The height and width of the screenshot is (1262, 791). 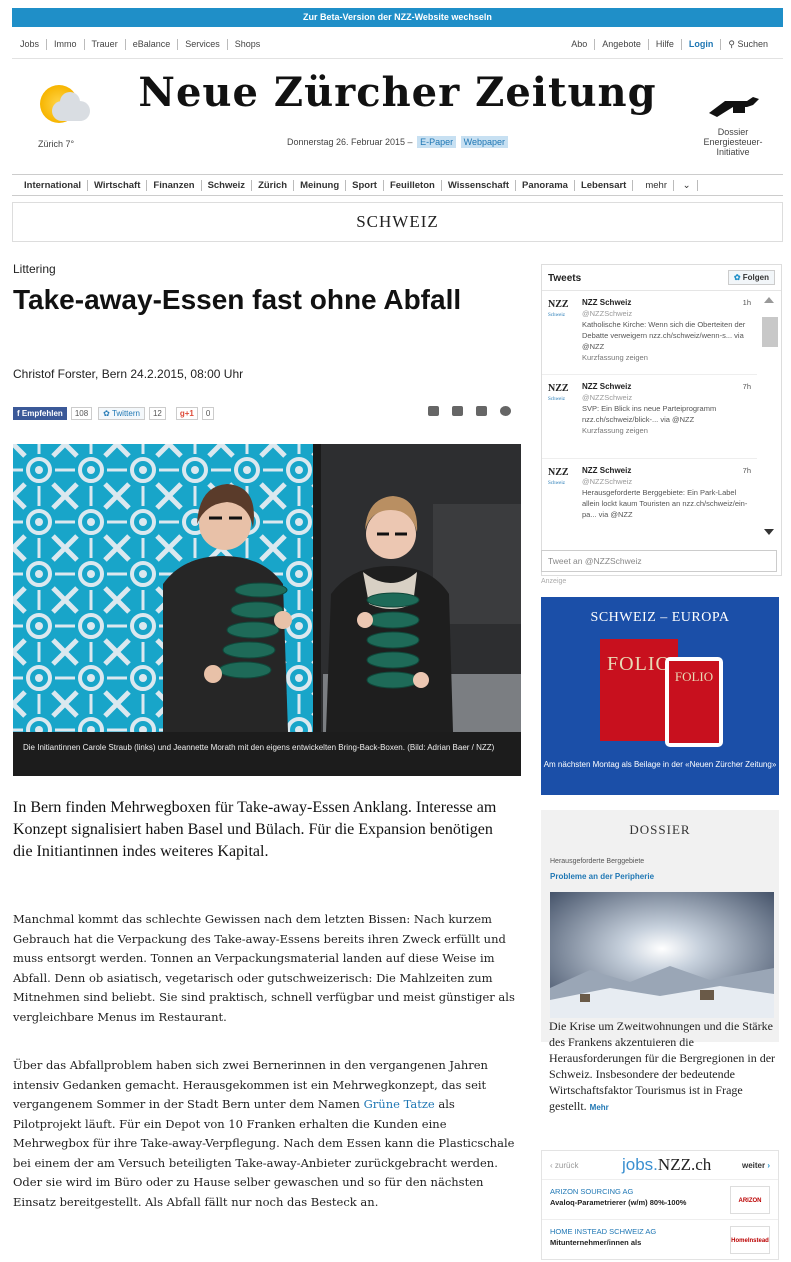 What do you see at coordinates (750, 1240) in the screenshot?
I see `company-logo: HomeInstead` at bounding box center [750, 1240].